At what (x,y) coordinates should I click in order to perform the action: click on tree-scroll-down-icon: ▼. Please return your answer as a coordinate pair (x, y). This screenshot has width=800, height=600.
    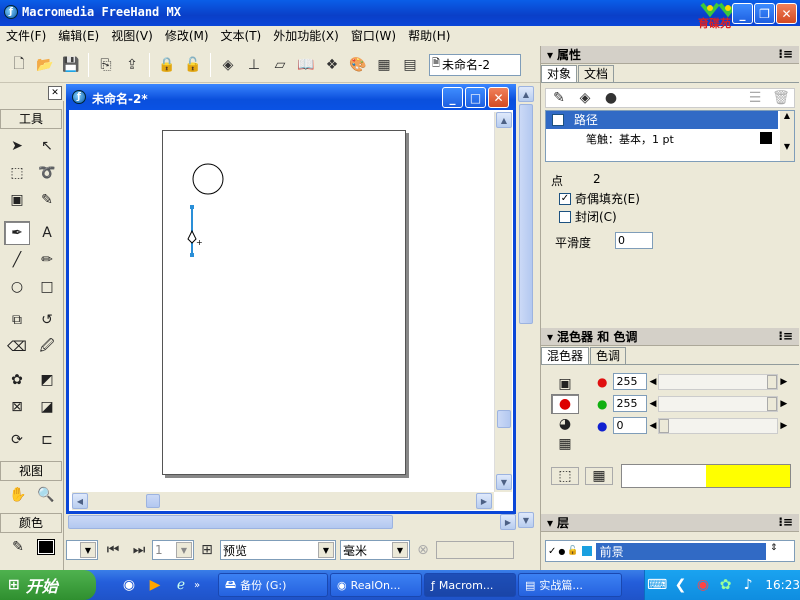
    Looking at the image, I should click on (787, 146).